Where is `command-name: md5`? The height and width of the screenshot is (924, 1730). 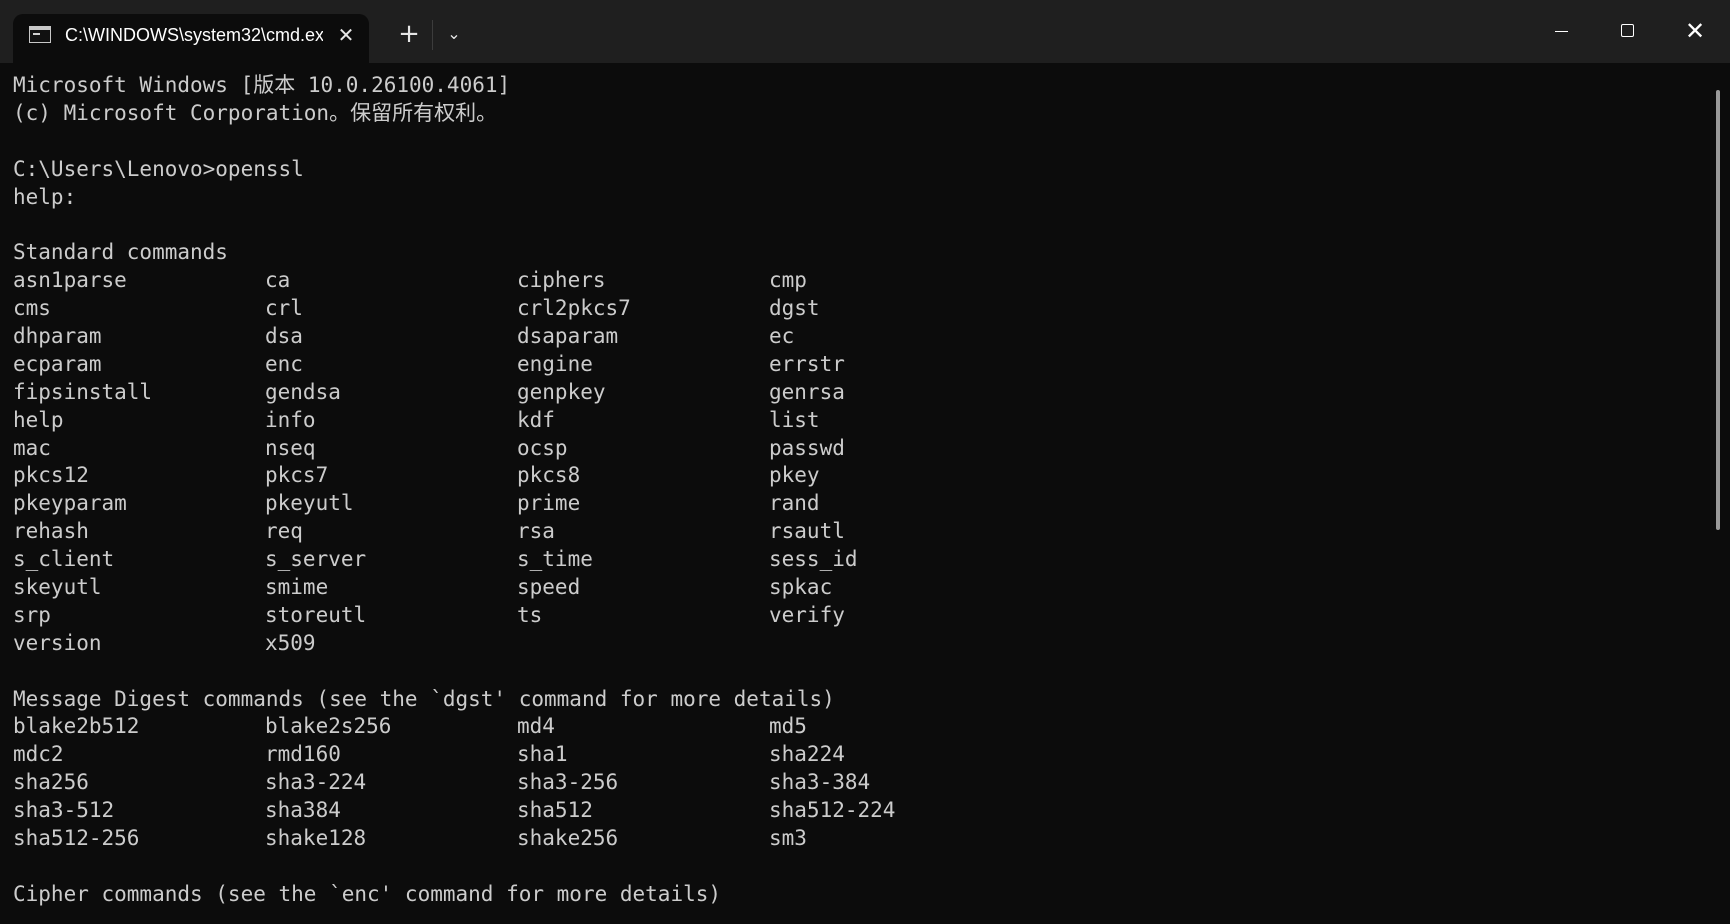 command-name: md5 is located at coordinates (788, 726).